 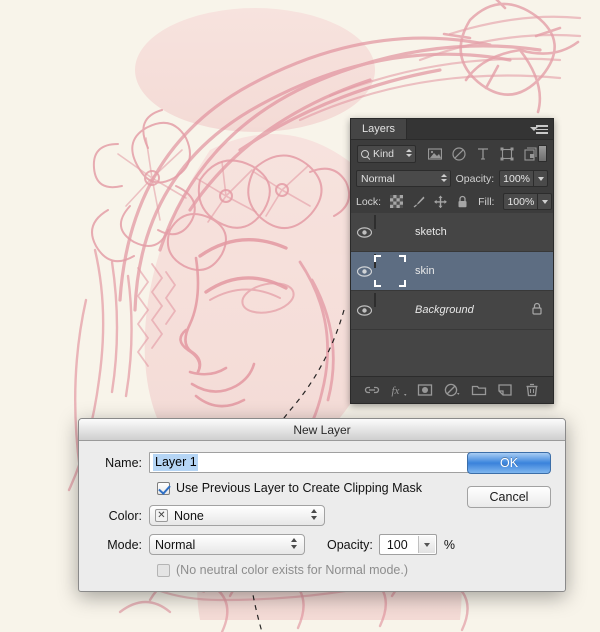 I want to click on type-filter-icon, so click(x=483, y=154).